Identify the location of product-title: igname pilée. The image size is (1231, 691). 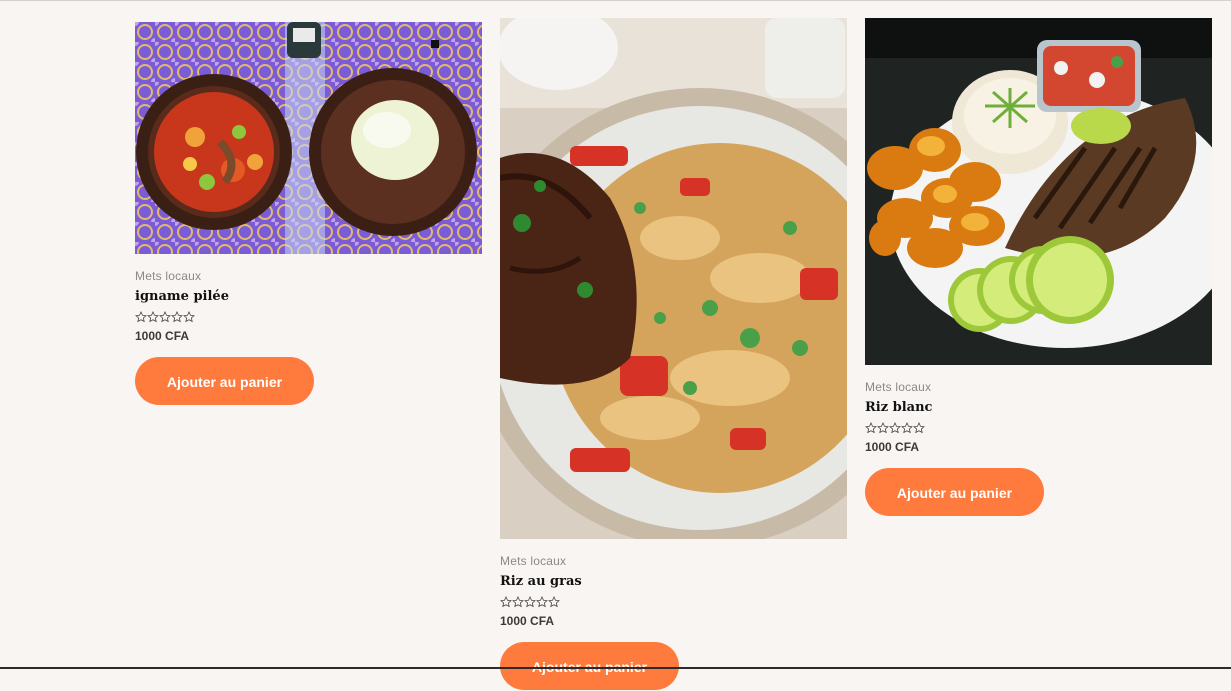
(182, 296).